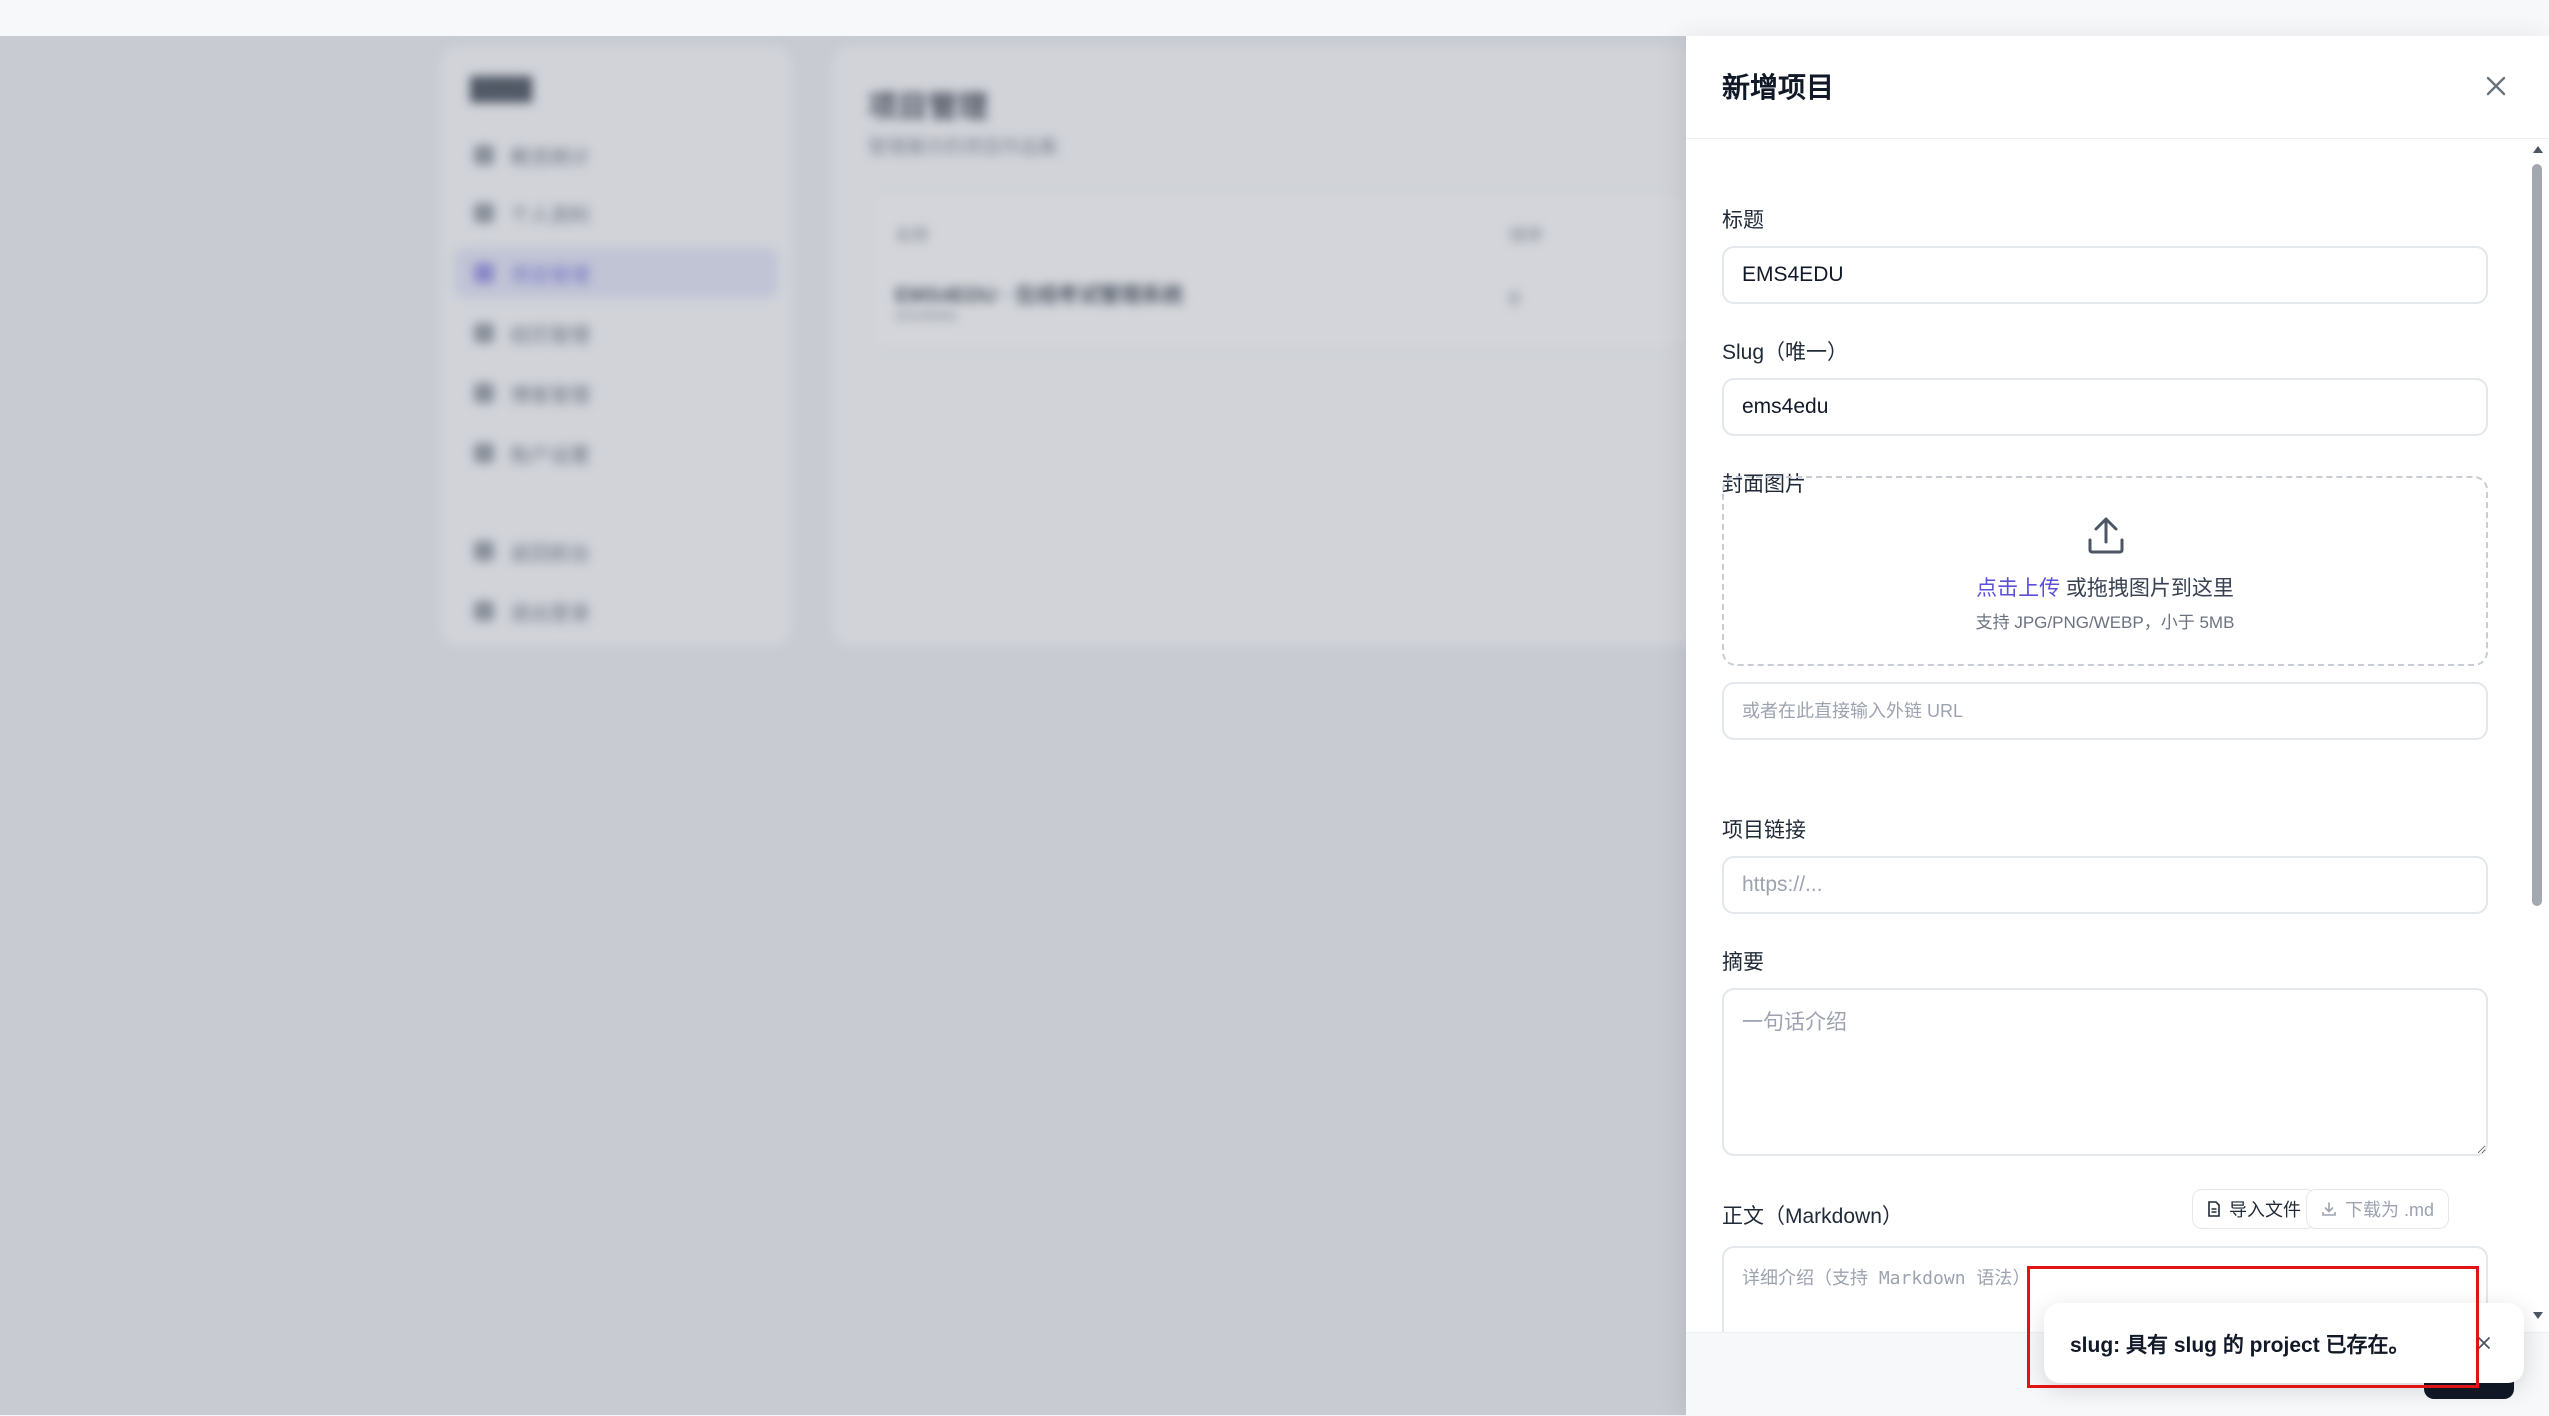 Image resolution: width=2549 pixels, height=1416 pixels. What do you see at coordinates (2329, 1209) in the screenshot?
I see `download-icon` at bounding box center [2329, 1209].